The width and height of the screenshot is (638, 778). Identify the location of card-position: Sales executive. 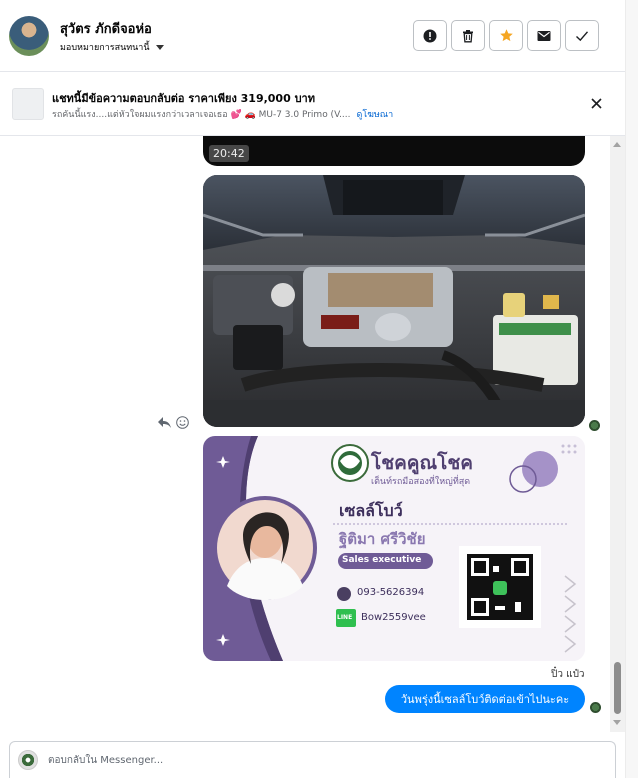
(382, 560).